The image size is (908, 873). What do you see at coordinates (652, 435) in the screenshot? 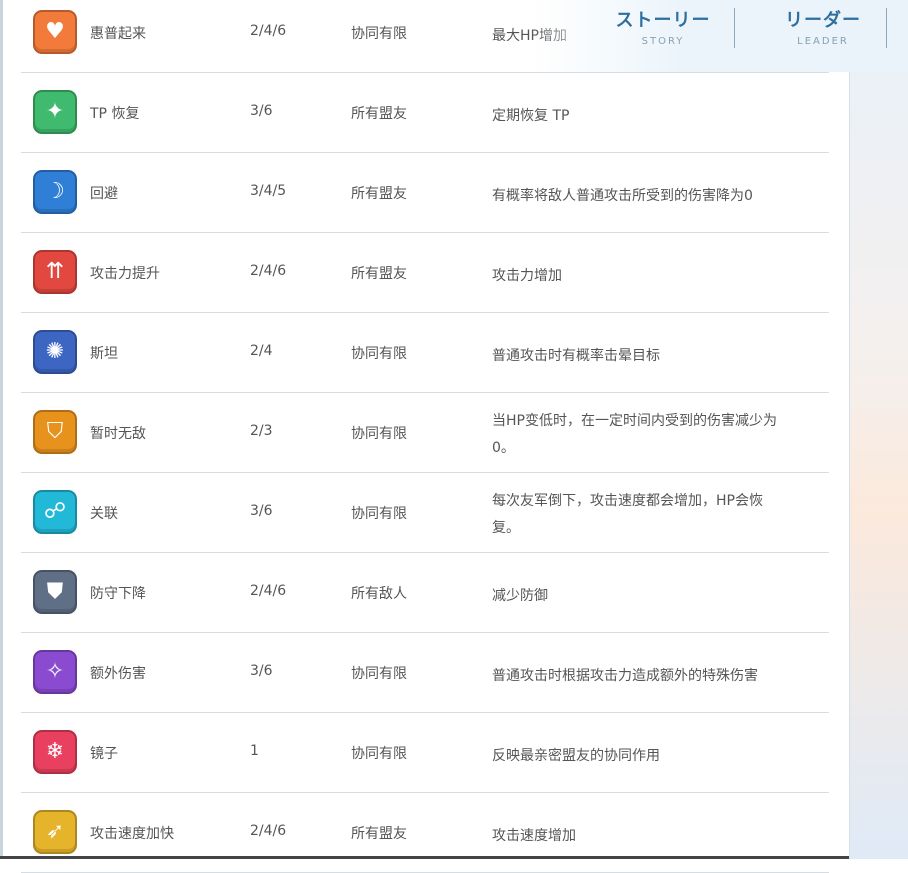
I see `skill-effect: 当HP变低时，在一定时间内受到的伤害减少为 0。` at bounding box center [652, 435].